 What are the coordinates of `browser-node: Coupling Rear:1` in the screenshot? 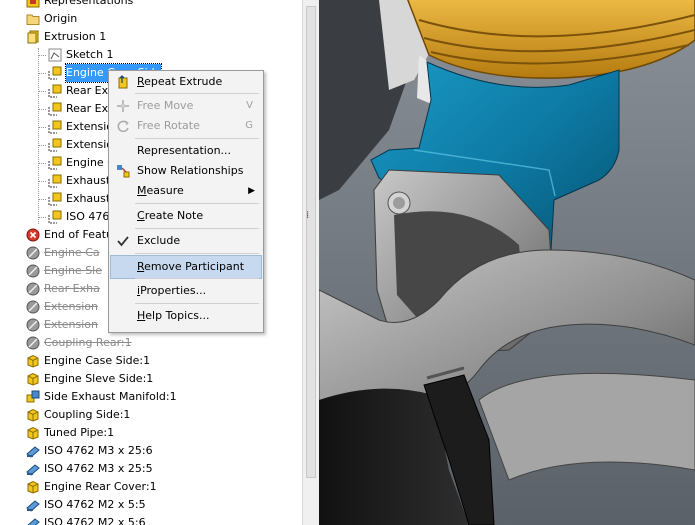 It's located at (151, 343).